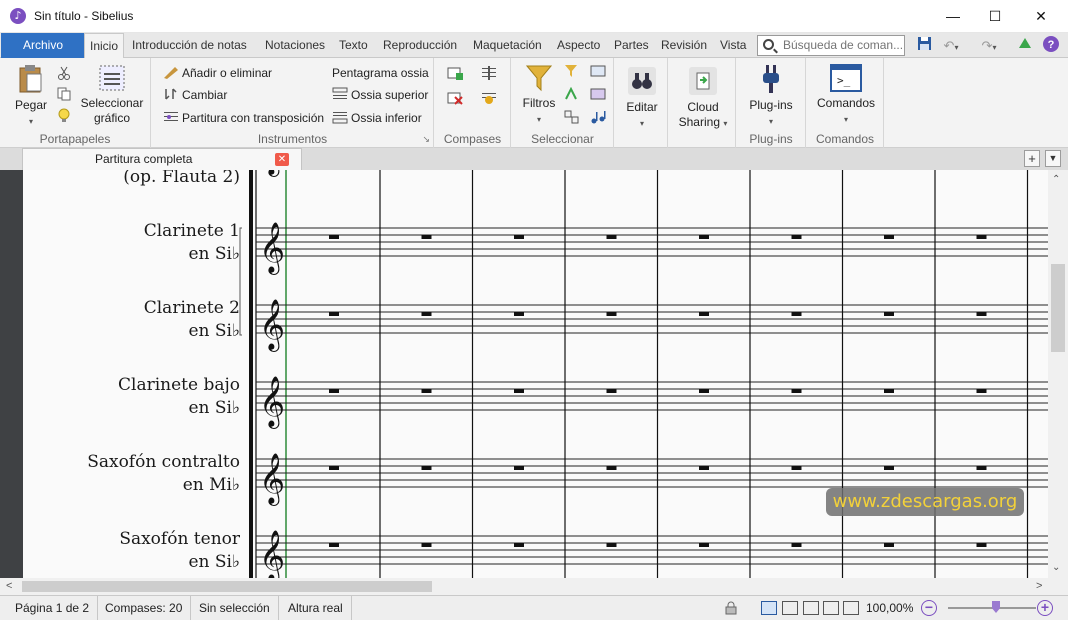 Image resolution: width=1068 pixels, height=620 pixels. I want to click on horizontal-scrollbar: < >, so click(534, 586).